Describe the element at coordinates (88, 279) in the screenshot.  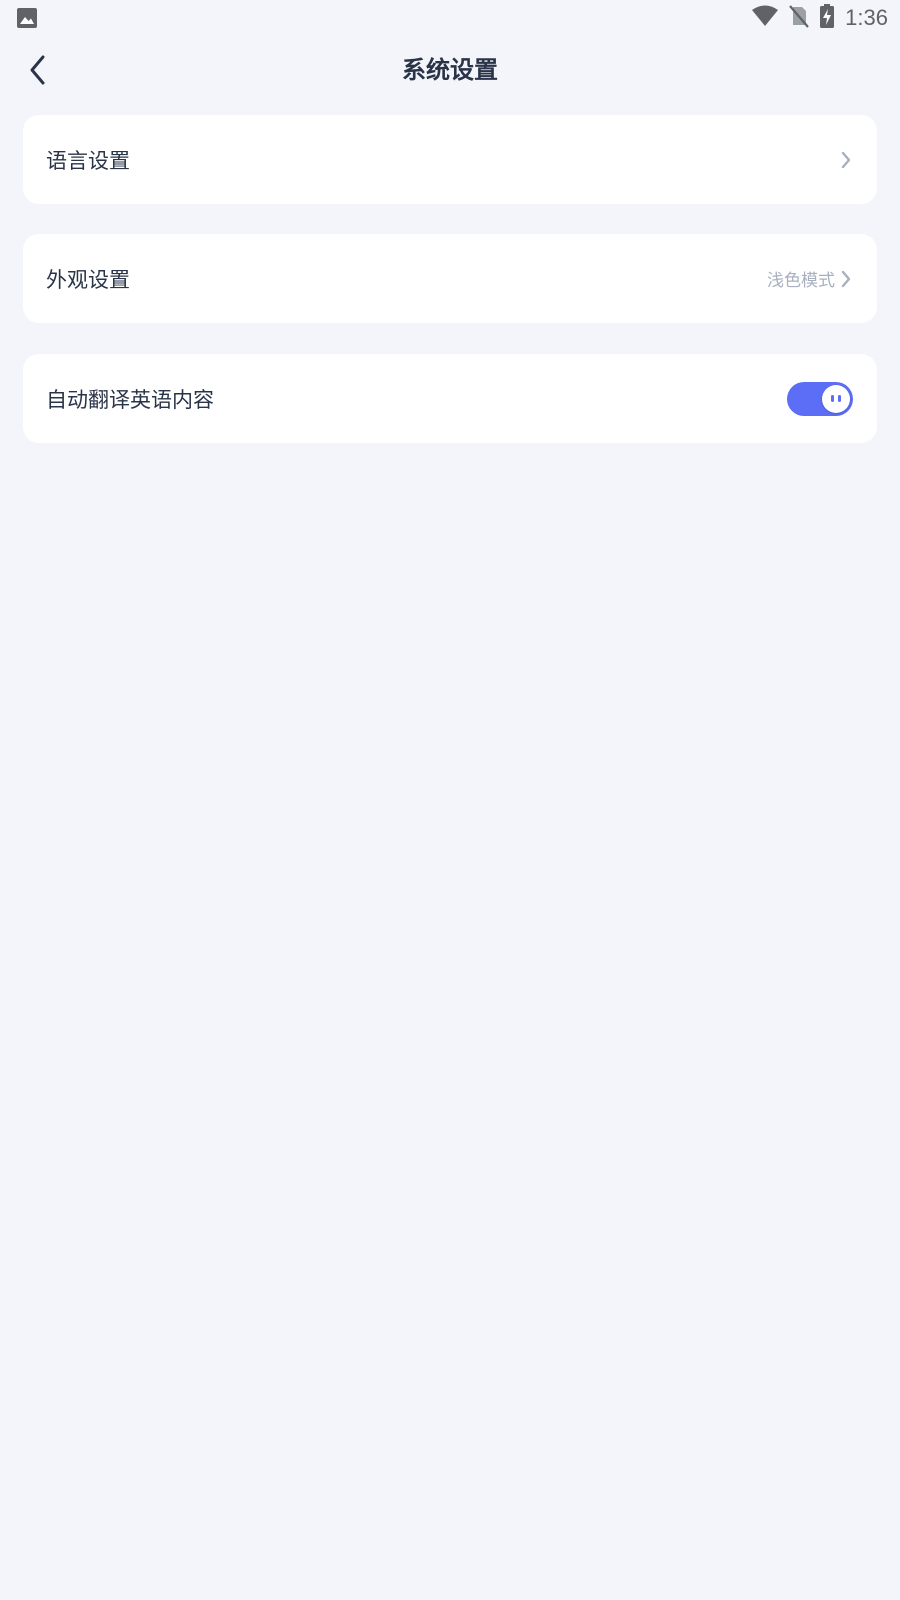
I see `appearance-settings-label: 外观设置` at that location.